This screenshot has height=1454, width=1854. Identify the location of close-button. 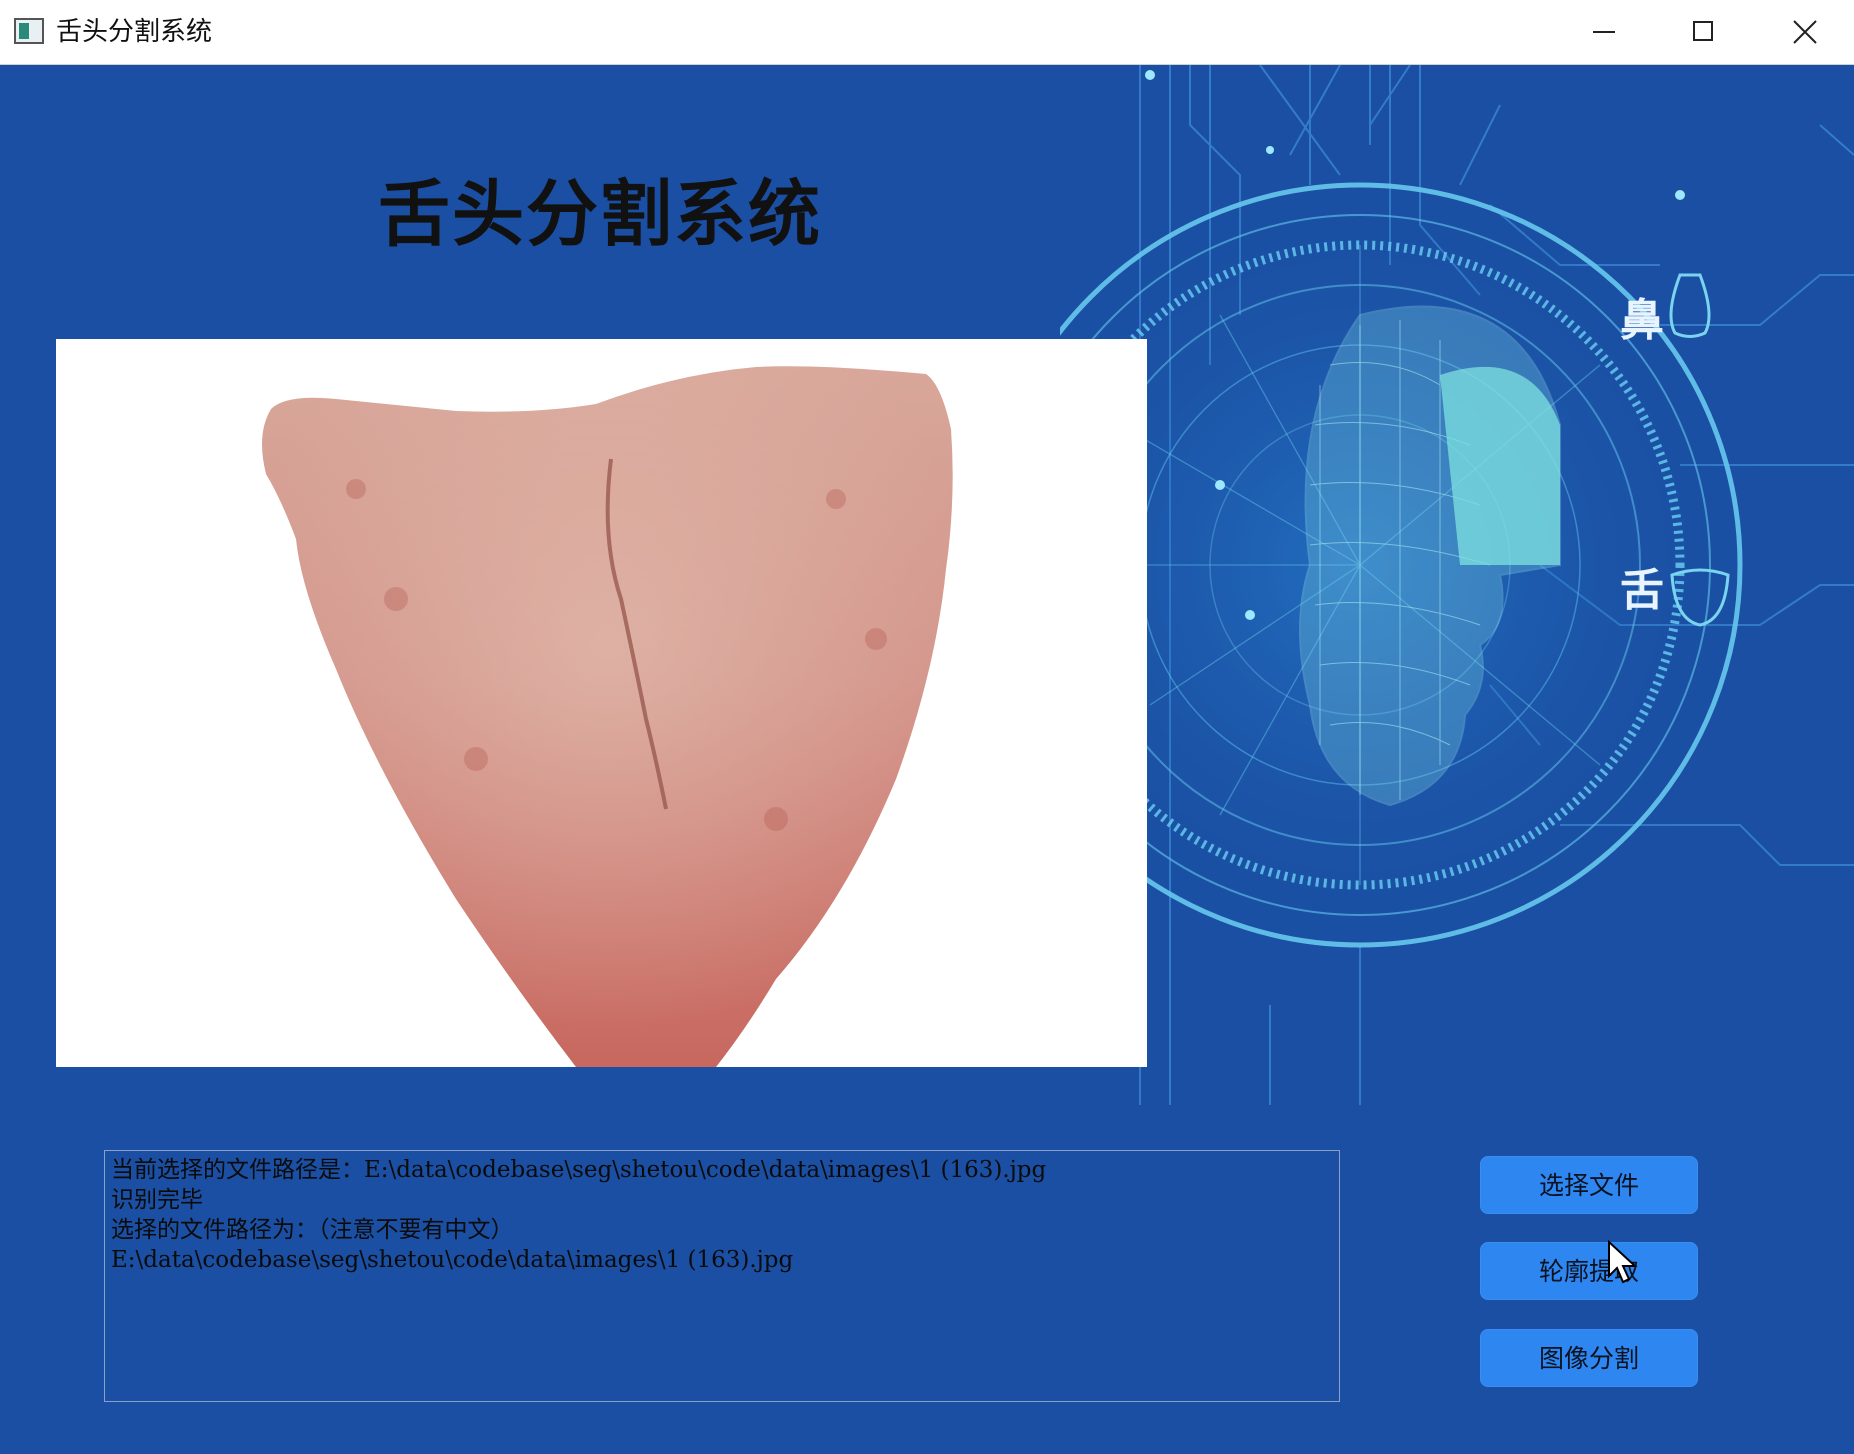
(1804, 32).